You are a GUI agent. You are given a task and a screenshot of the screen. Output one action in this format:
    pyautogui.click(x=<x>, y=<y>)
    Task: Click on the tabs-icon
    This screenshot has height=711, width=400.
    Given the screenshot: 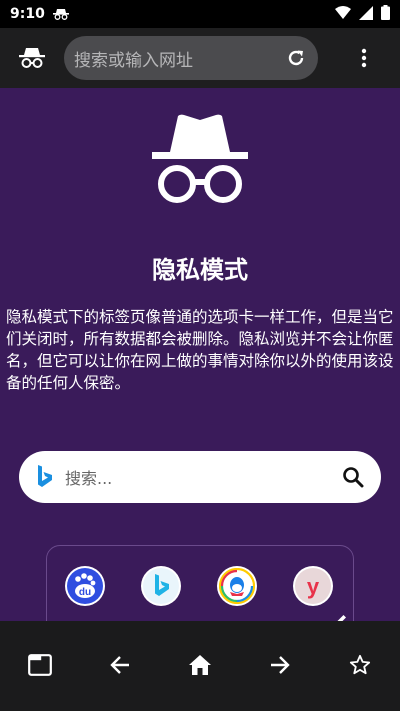 What is the action you would take?
    pyautogui.click(x=40, y=665)
    